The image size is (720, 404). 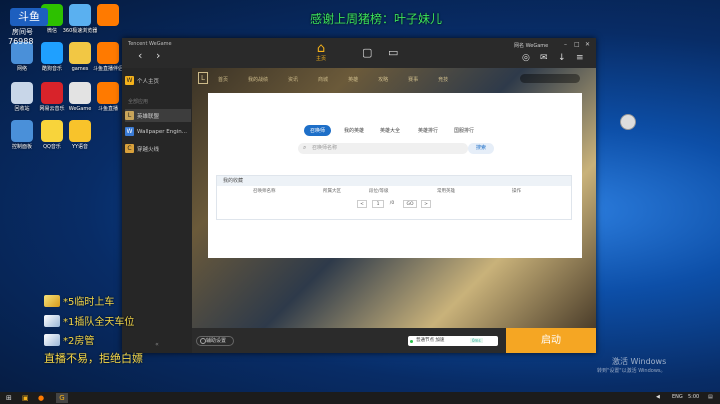 What do you see at coordinates (446, 191) in the screenshot?
I see `column-header: 常用英雄` at bounding box center [446, 191].